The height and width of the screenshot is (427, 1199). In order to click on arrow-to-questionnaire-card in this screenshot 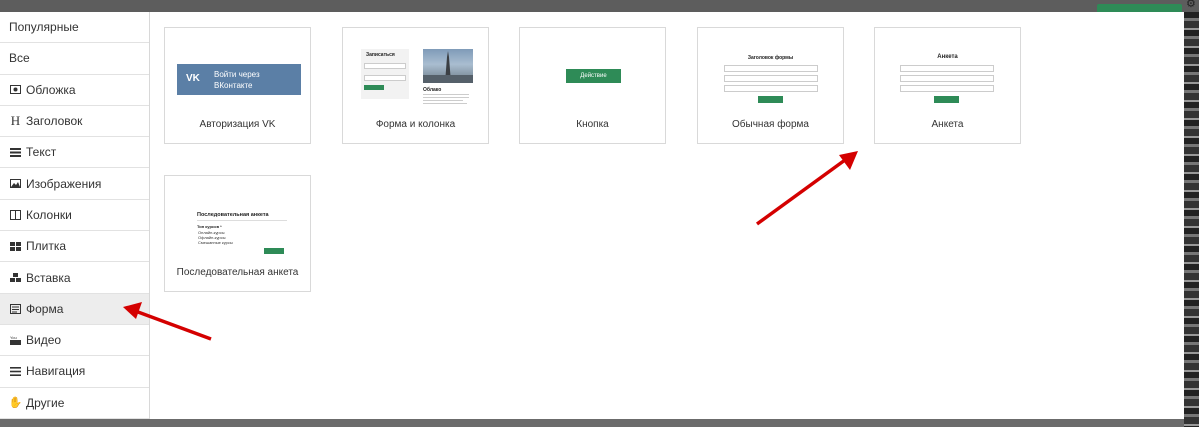, I will do `click(806, 188)`.